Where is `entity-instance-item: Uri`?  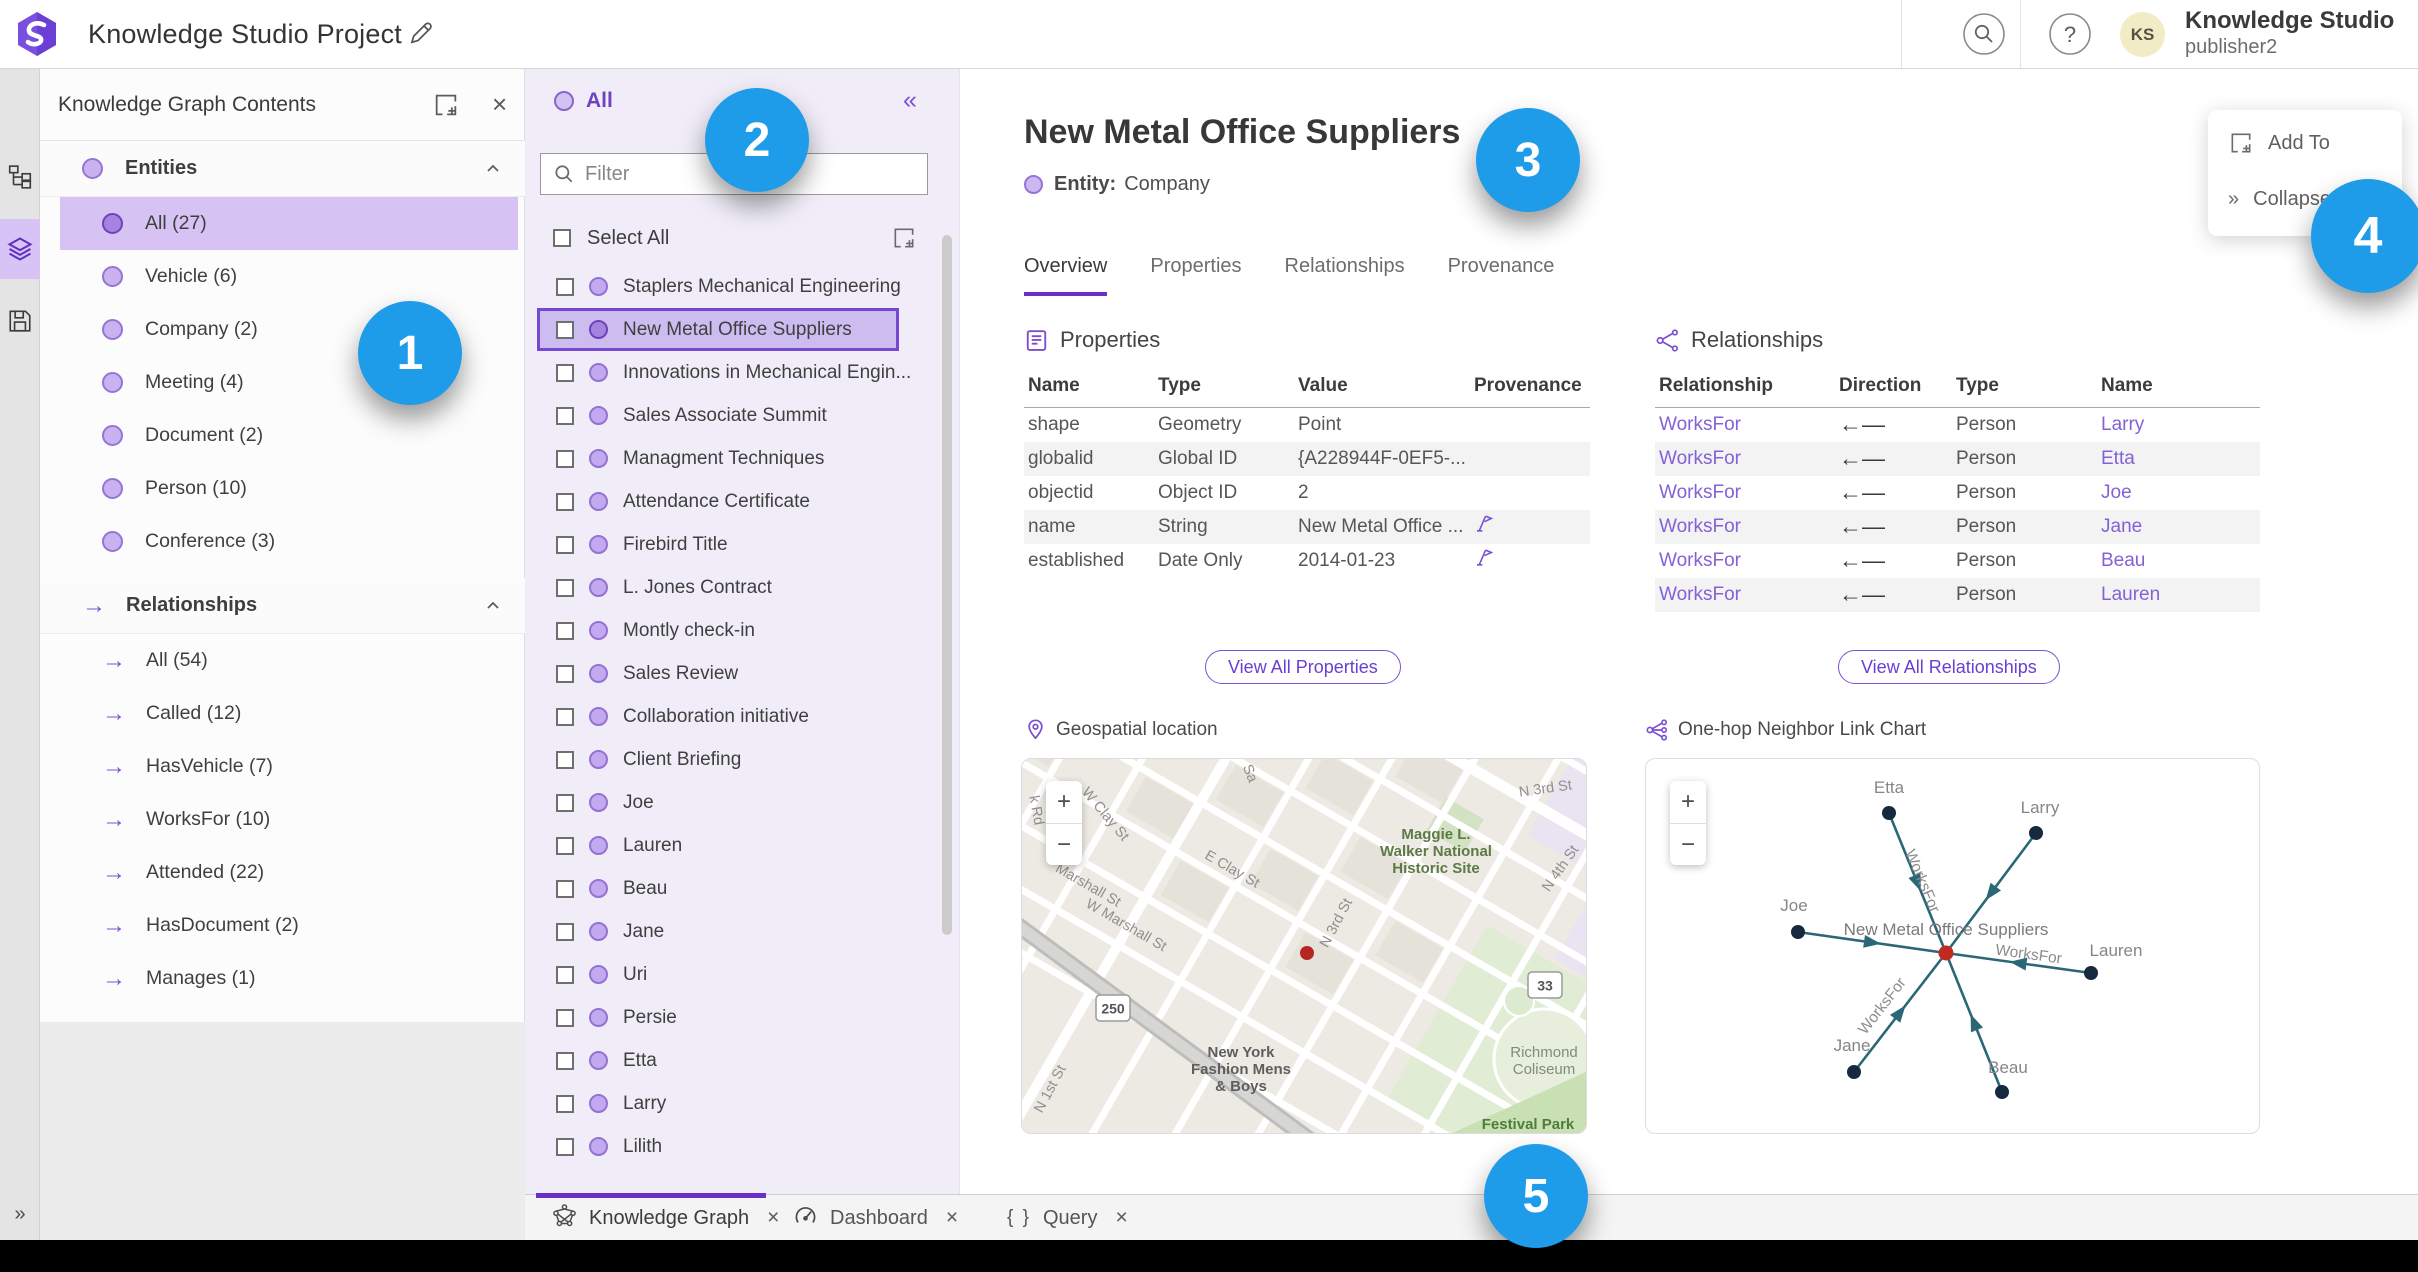 entity-instance-item: Uri is located at coordinates (718, 974).